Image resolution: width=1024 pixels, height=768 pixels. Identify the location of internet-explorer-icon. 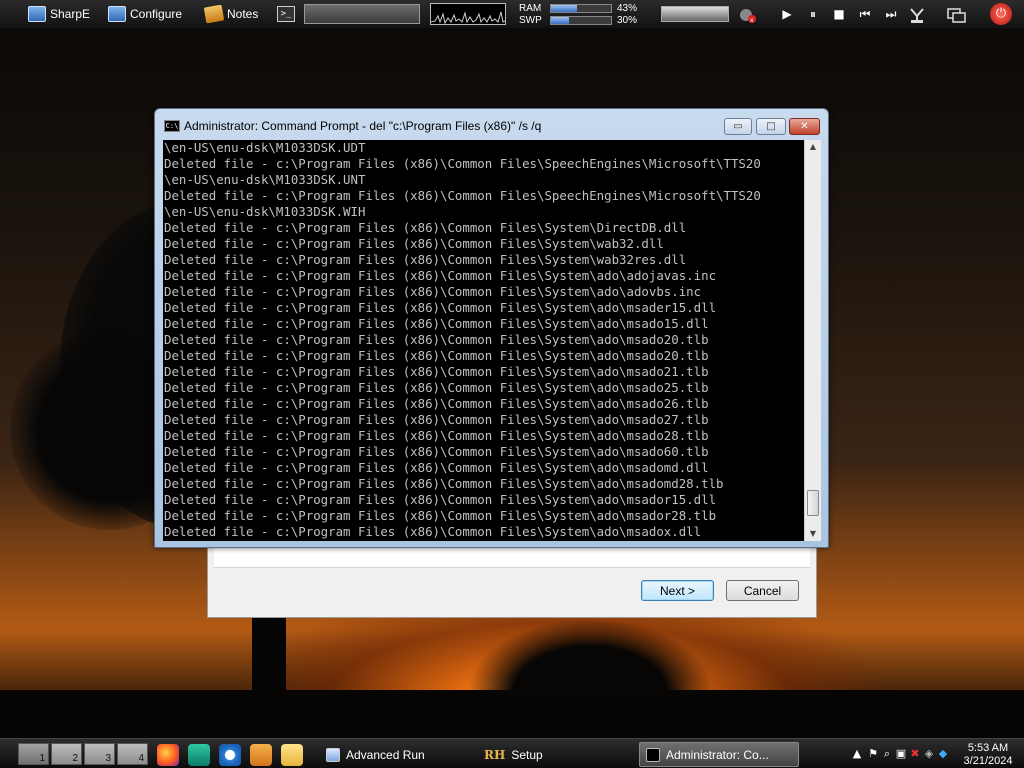
(230, 755).